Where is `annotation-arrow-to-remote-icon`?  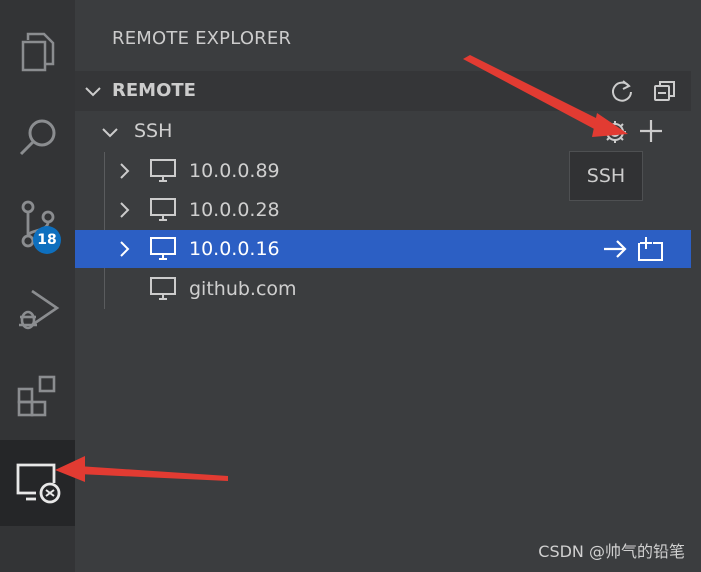
annotation-arrow-to-remote-icon is located at coordinates (141, 469).